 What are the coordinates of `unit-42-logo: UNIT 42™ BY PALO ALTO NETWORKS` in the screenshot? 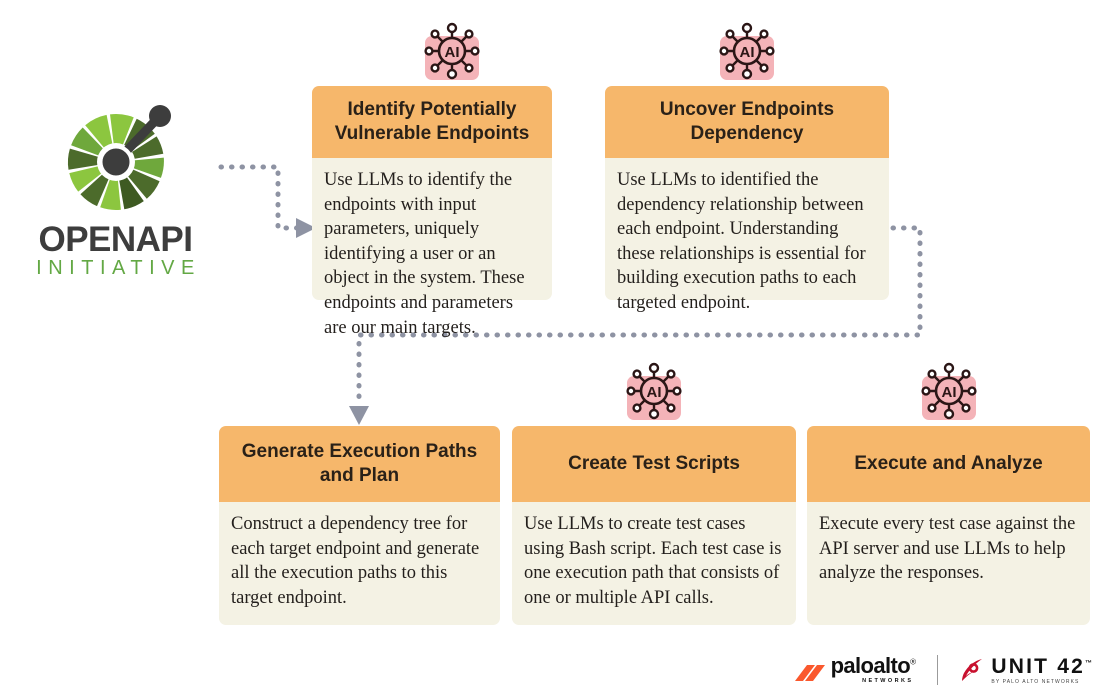 It's located at (1026, 670).